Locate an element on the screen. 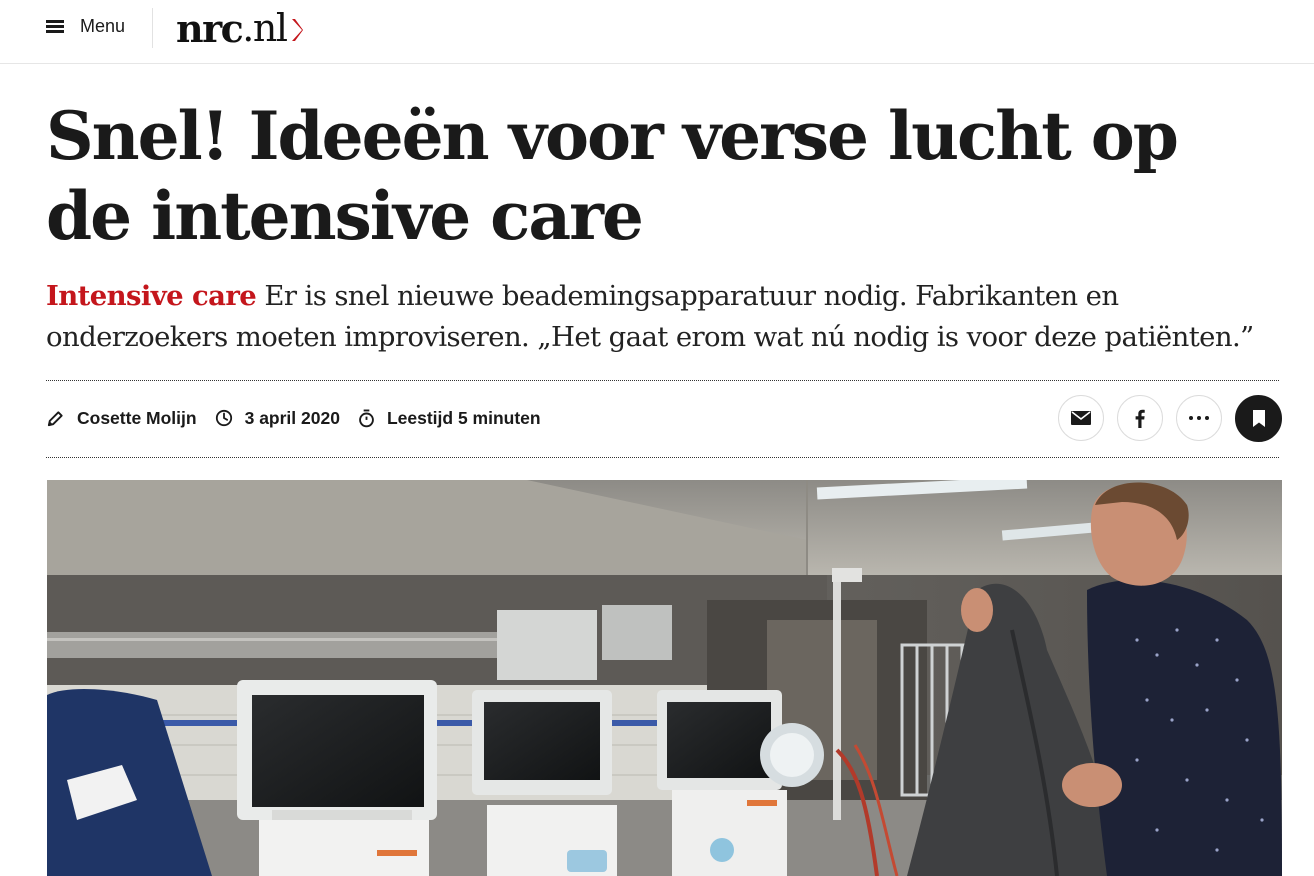  menu-button: Menu is located at coordinates (85, 26).